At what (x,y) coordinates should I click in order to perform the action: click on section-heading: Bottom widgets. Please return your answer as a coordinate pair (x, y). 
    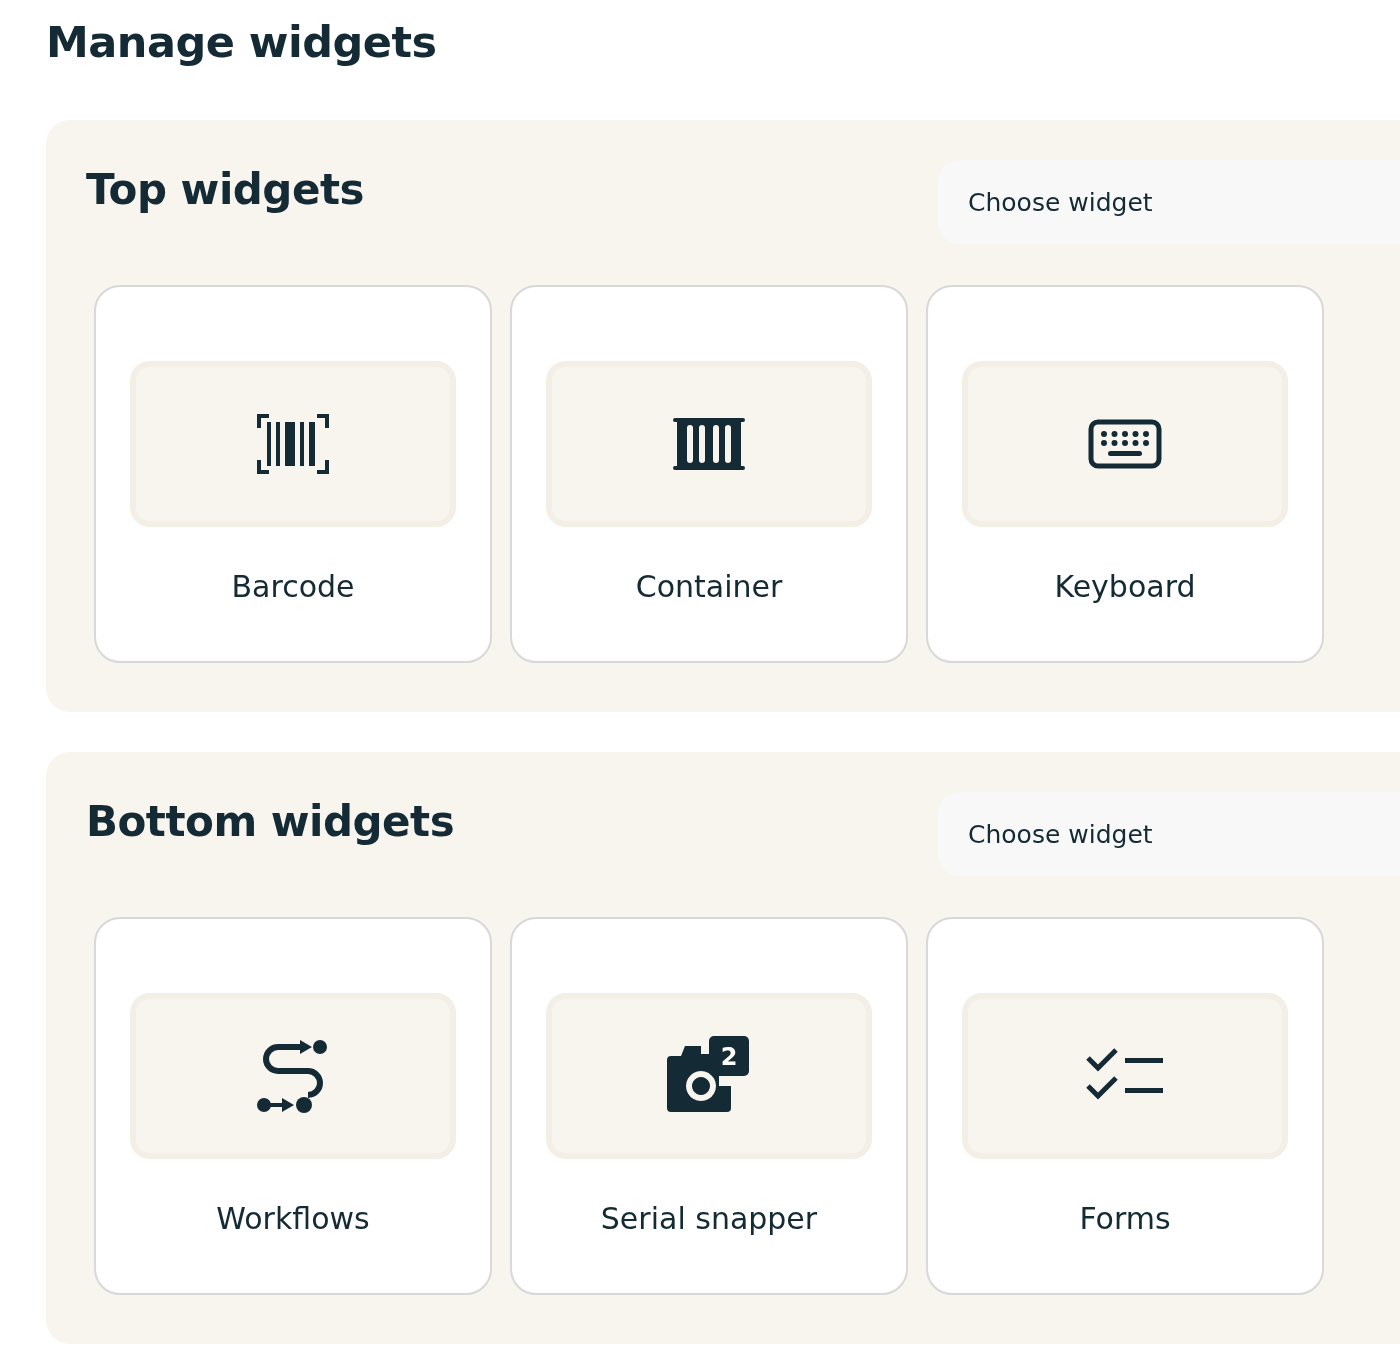
    Looking at the image, I should click on (271, 822).